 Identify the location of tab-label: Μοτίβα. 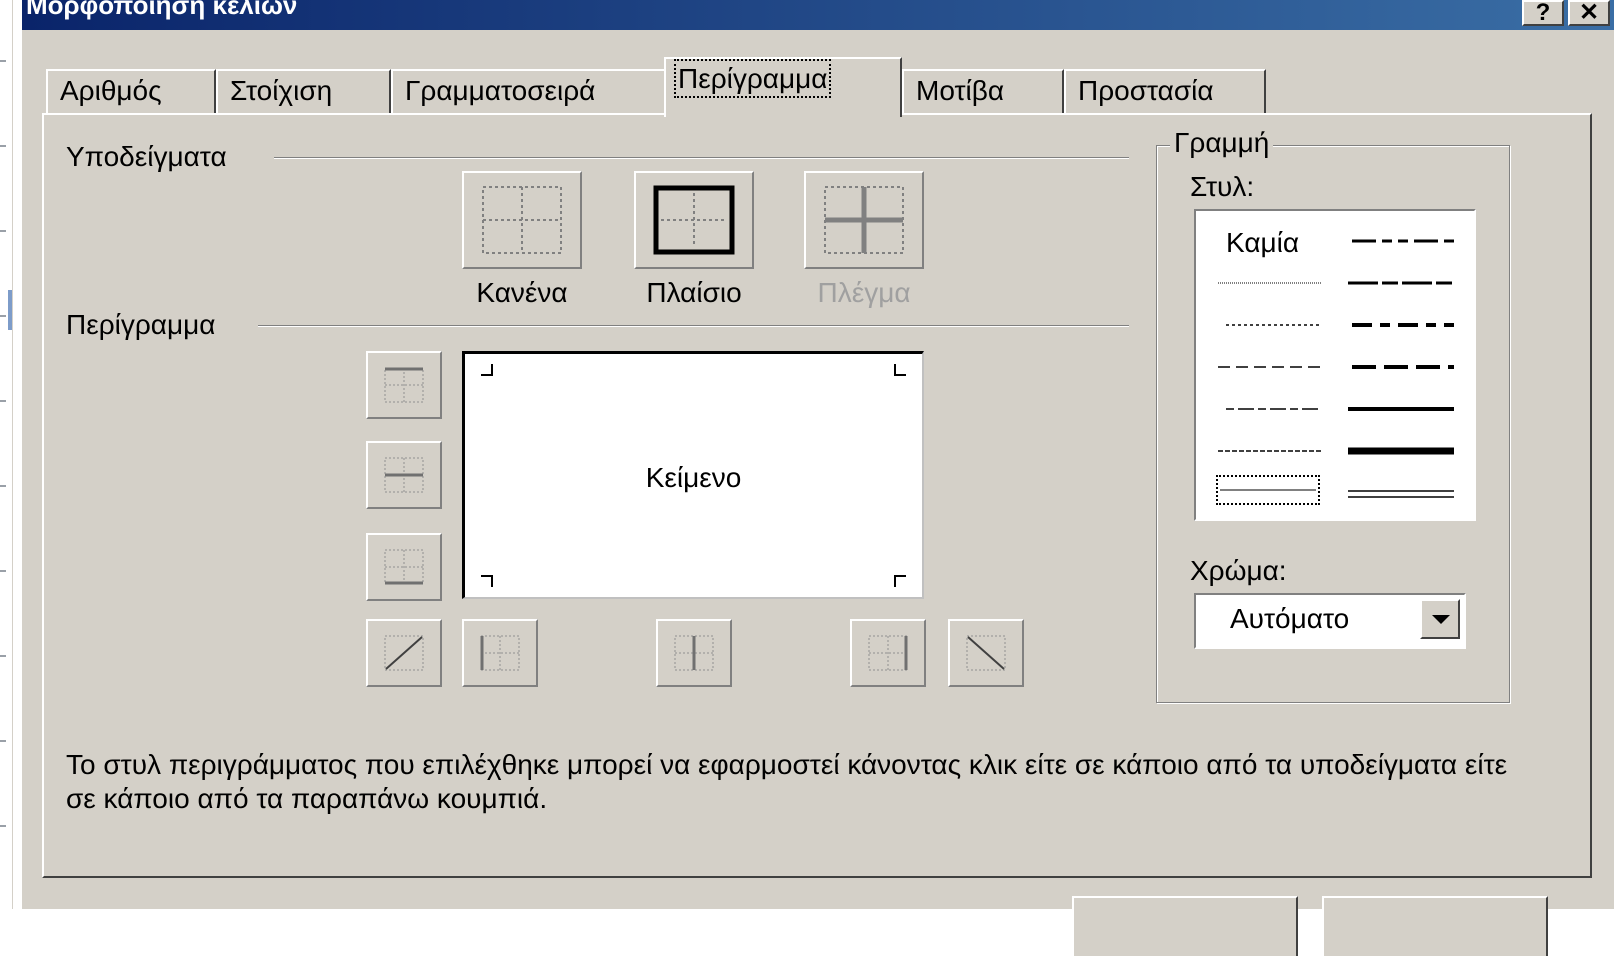
(960, 90).